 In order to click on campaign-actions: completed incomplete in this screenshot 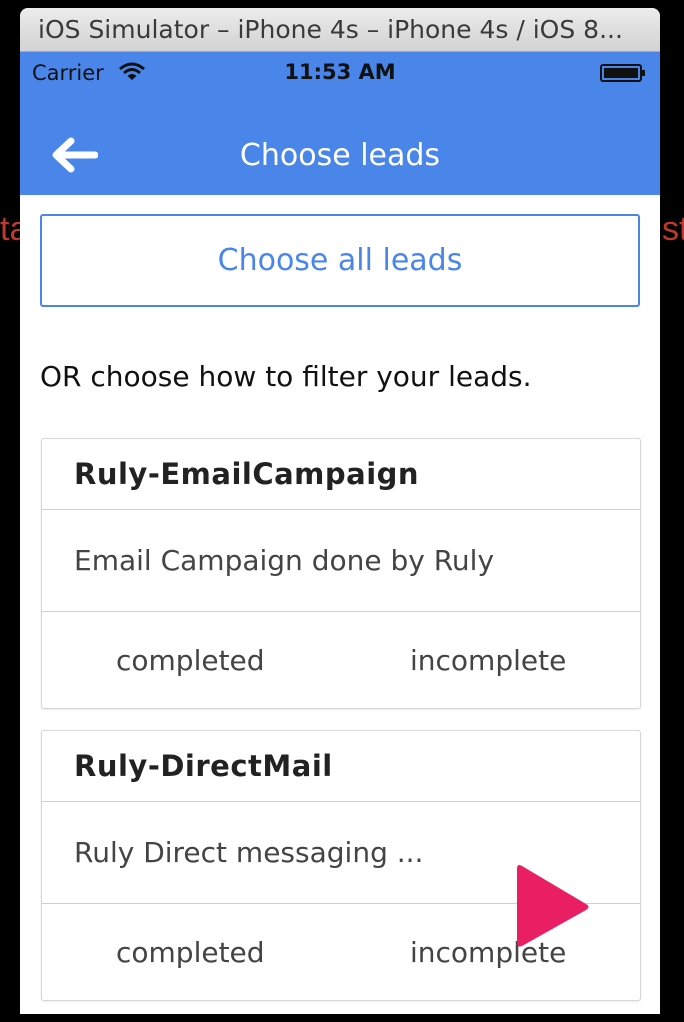, I will do `click(341, 660)`.